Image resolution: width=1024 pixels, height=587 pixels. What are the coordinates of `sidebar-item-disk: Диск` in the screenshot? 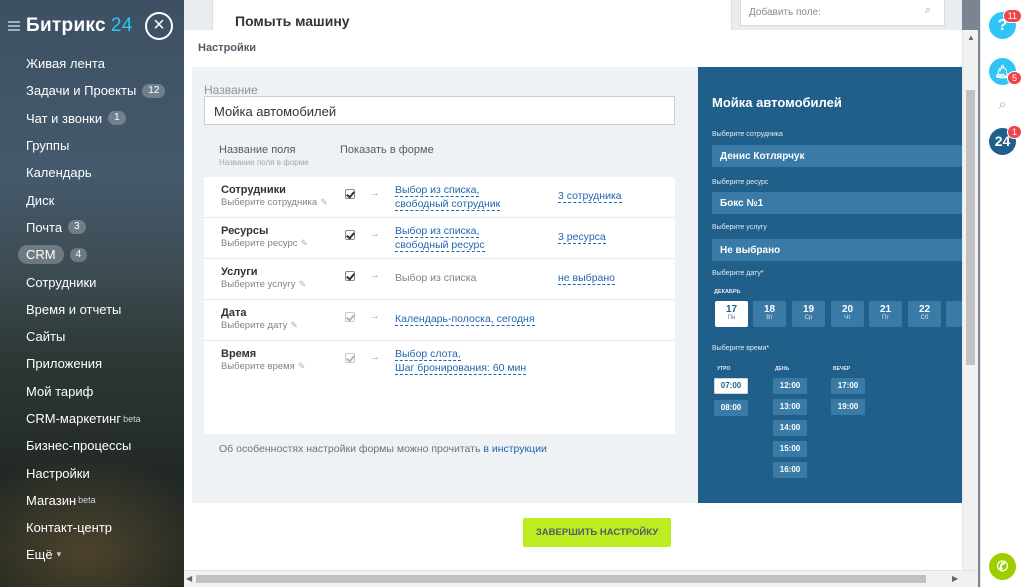 It's located at (92, 199).